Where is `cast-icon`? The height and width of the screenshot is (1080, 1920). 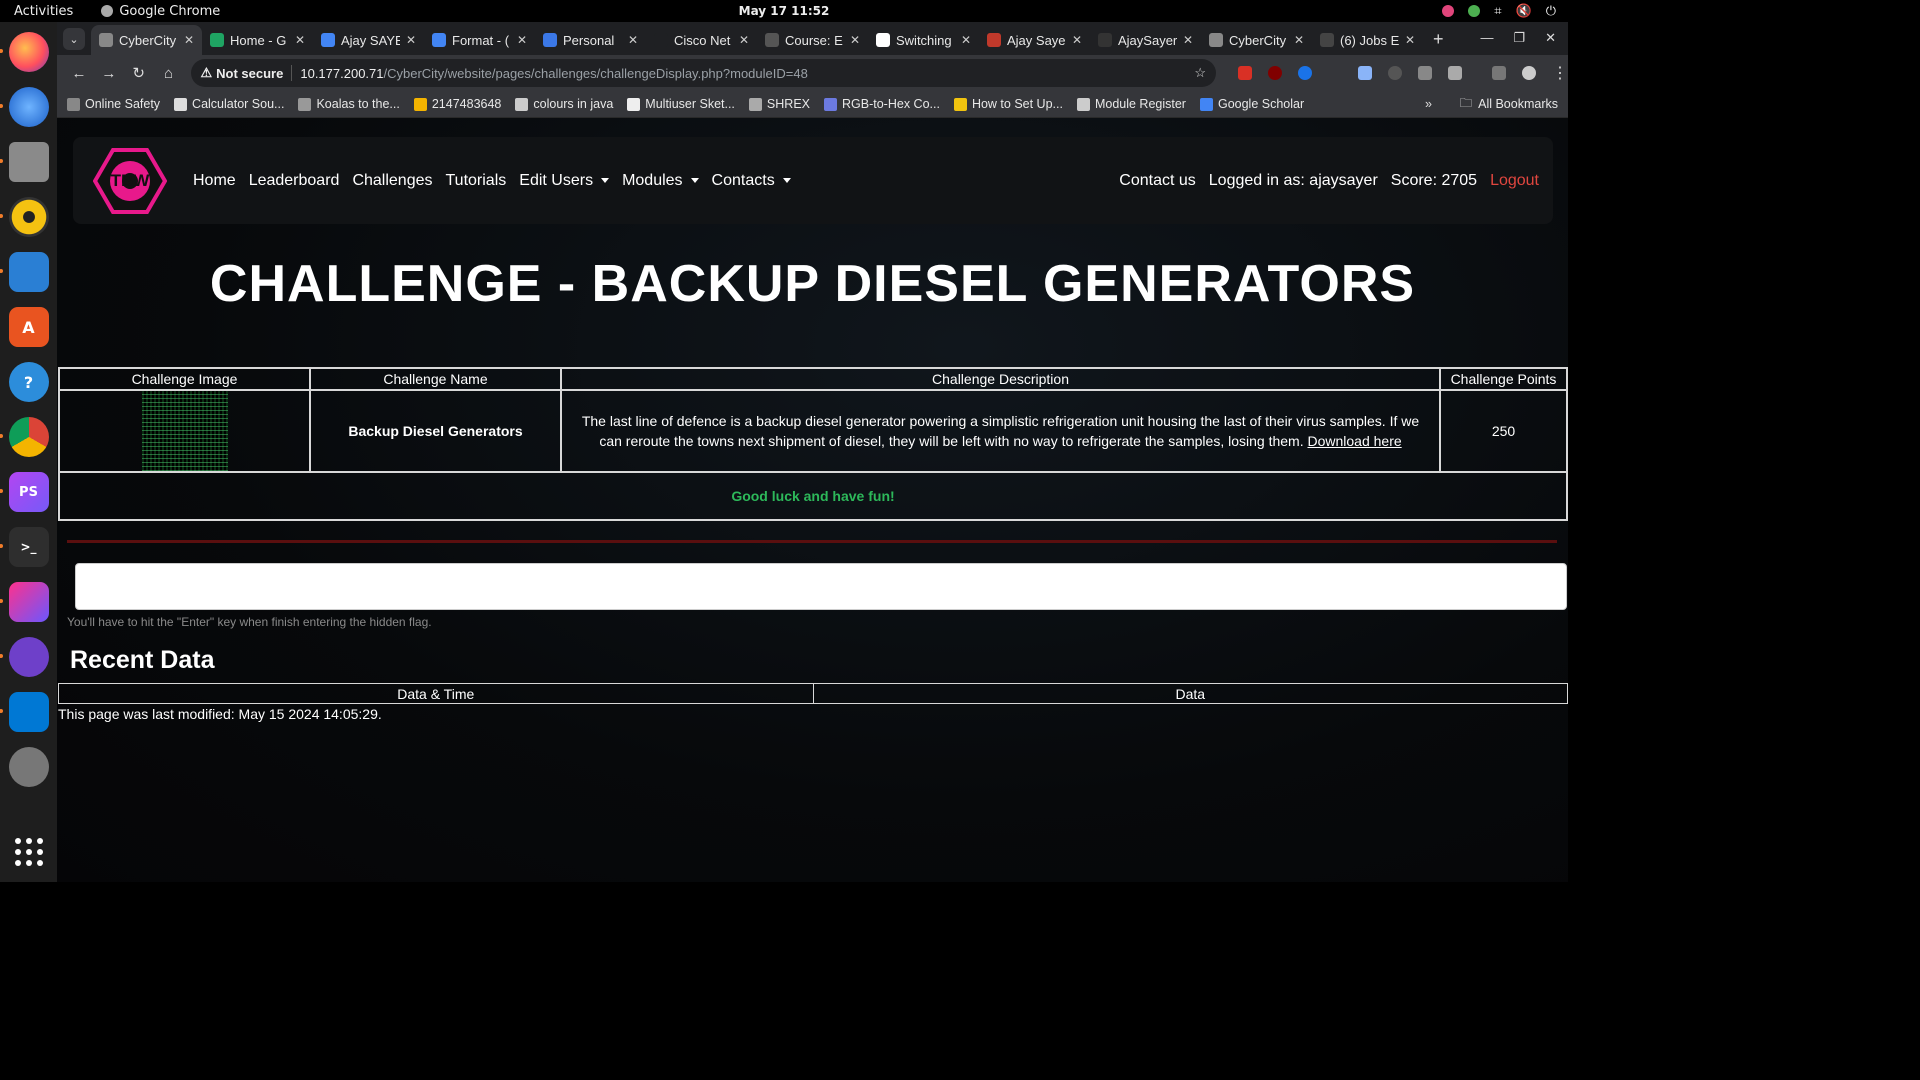
cast-icon is located at coordinates (1499, 73).